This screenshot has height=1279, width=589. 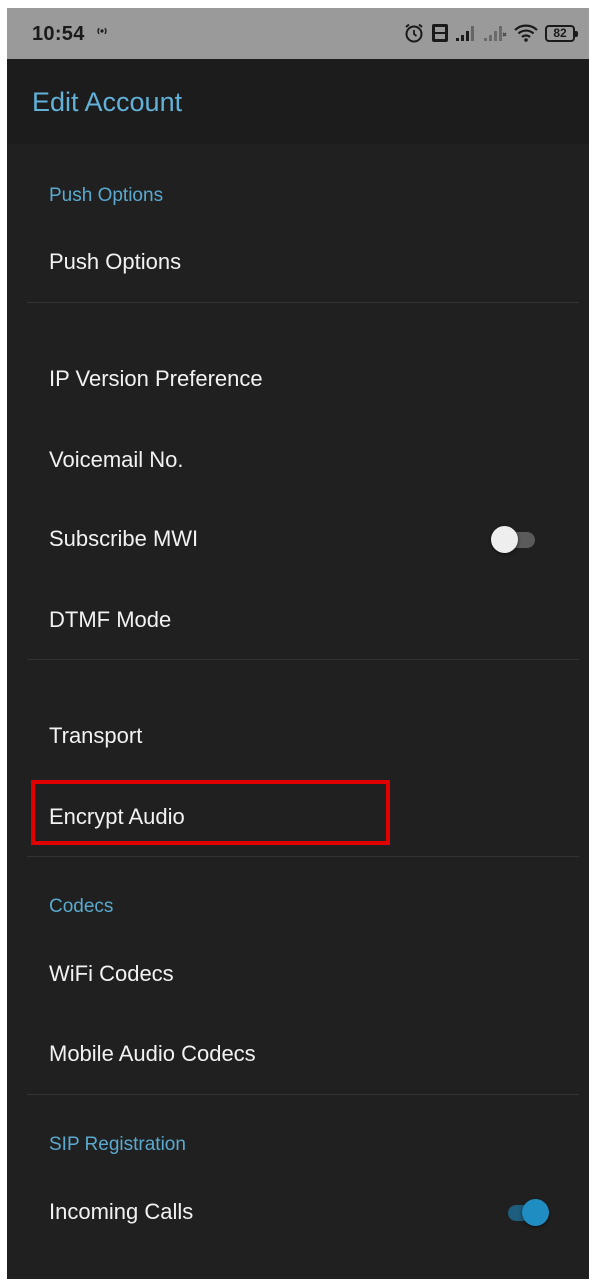 What do you see at coordinates (298, 262) in the screenshot?
I see `pref-push-options: Push Options` at bounding box center [298, 262].